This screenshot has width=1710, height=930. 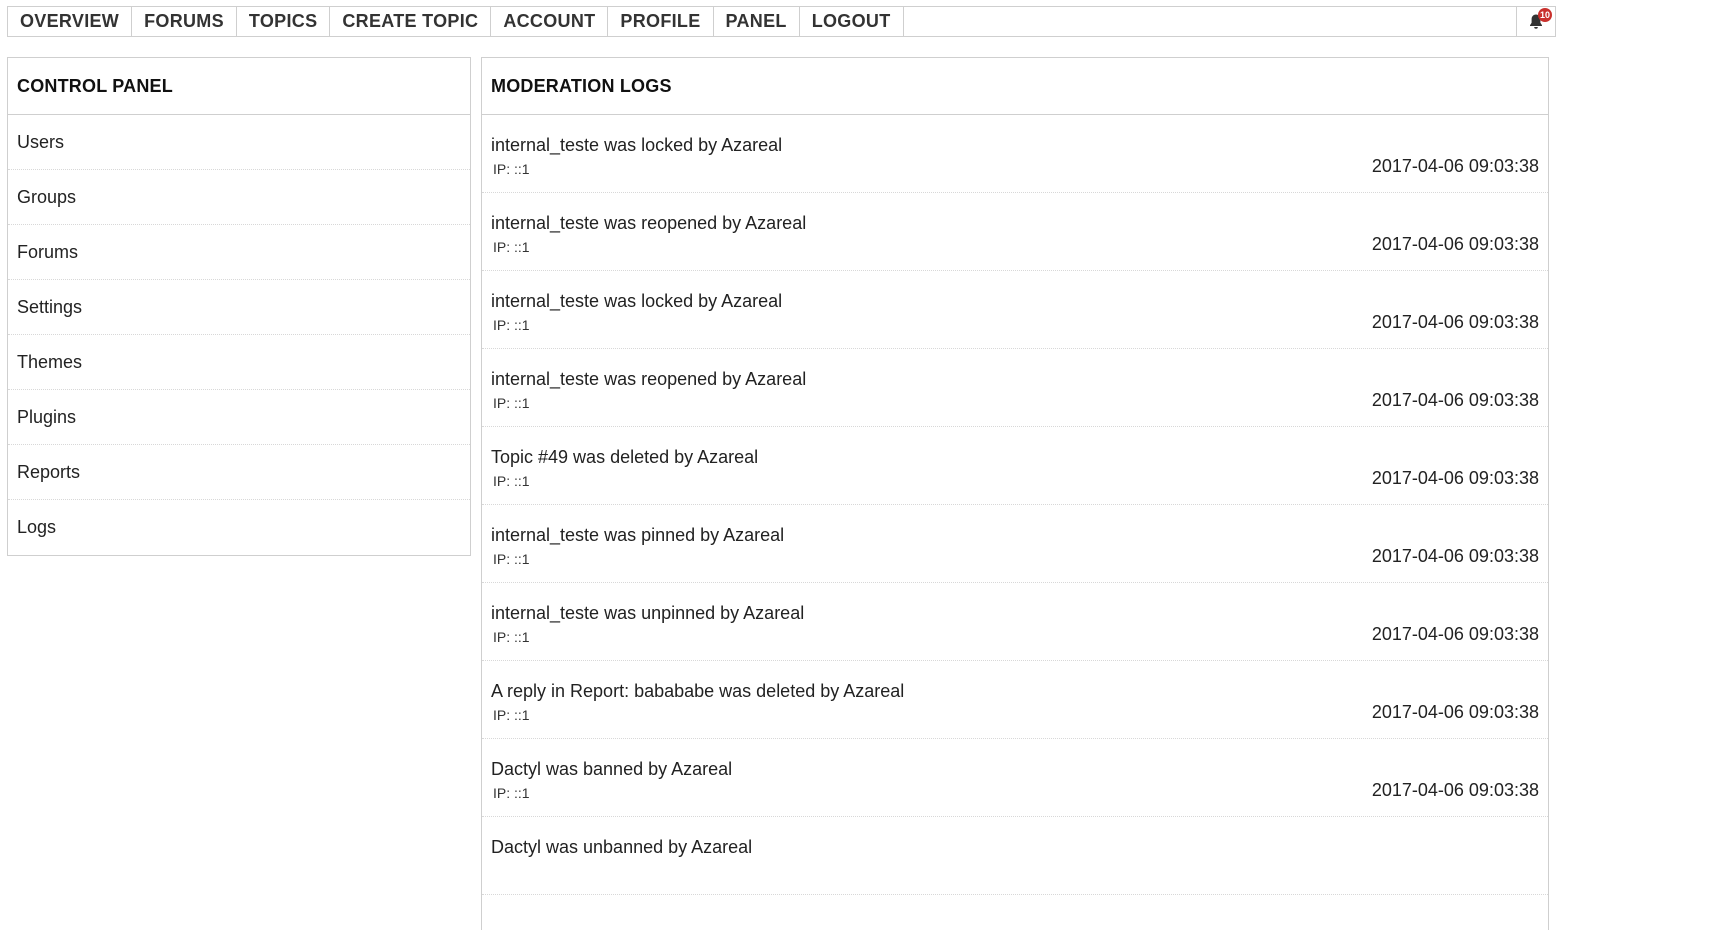 What do you see at coordinates (239, 362) in the screenshot?
I see `panel-item-themes: Themes` at bounding box center [239, 362].